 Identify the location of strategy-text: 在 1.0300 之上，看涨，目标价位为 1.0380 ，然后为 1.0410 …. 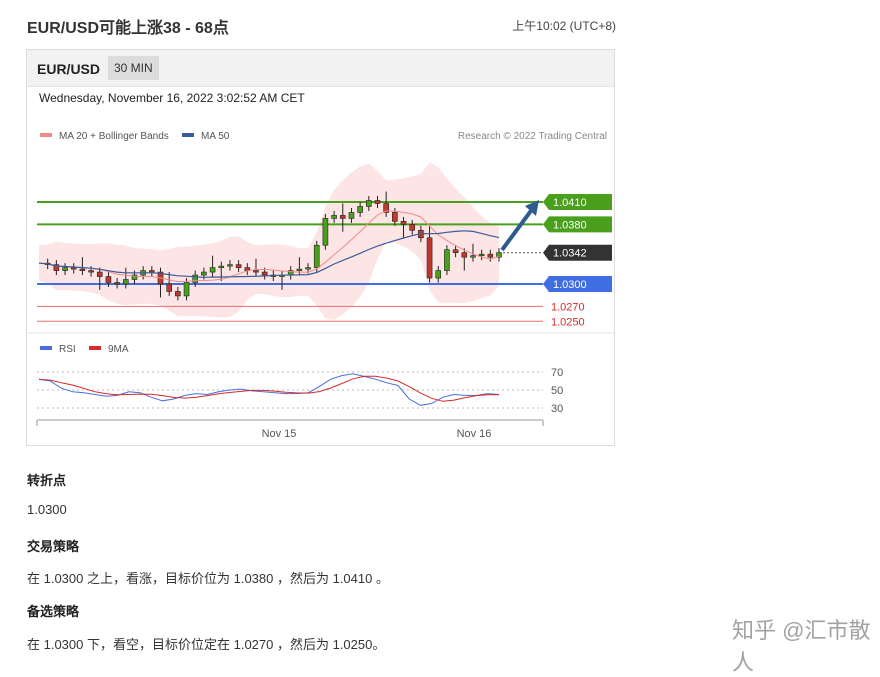
(208, 578).